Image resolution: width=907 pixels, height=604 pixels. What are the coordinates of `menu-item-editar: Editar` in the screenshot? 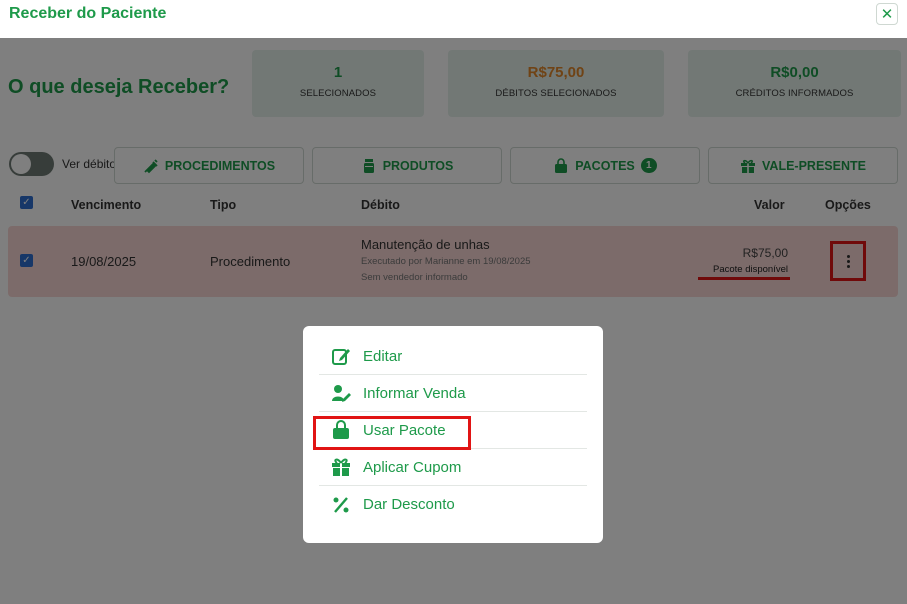 It's located at (453, 356).